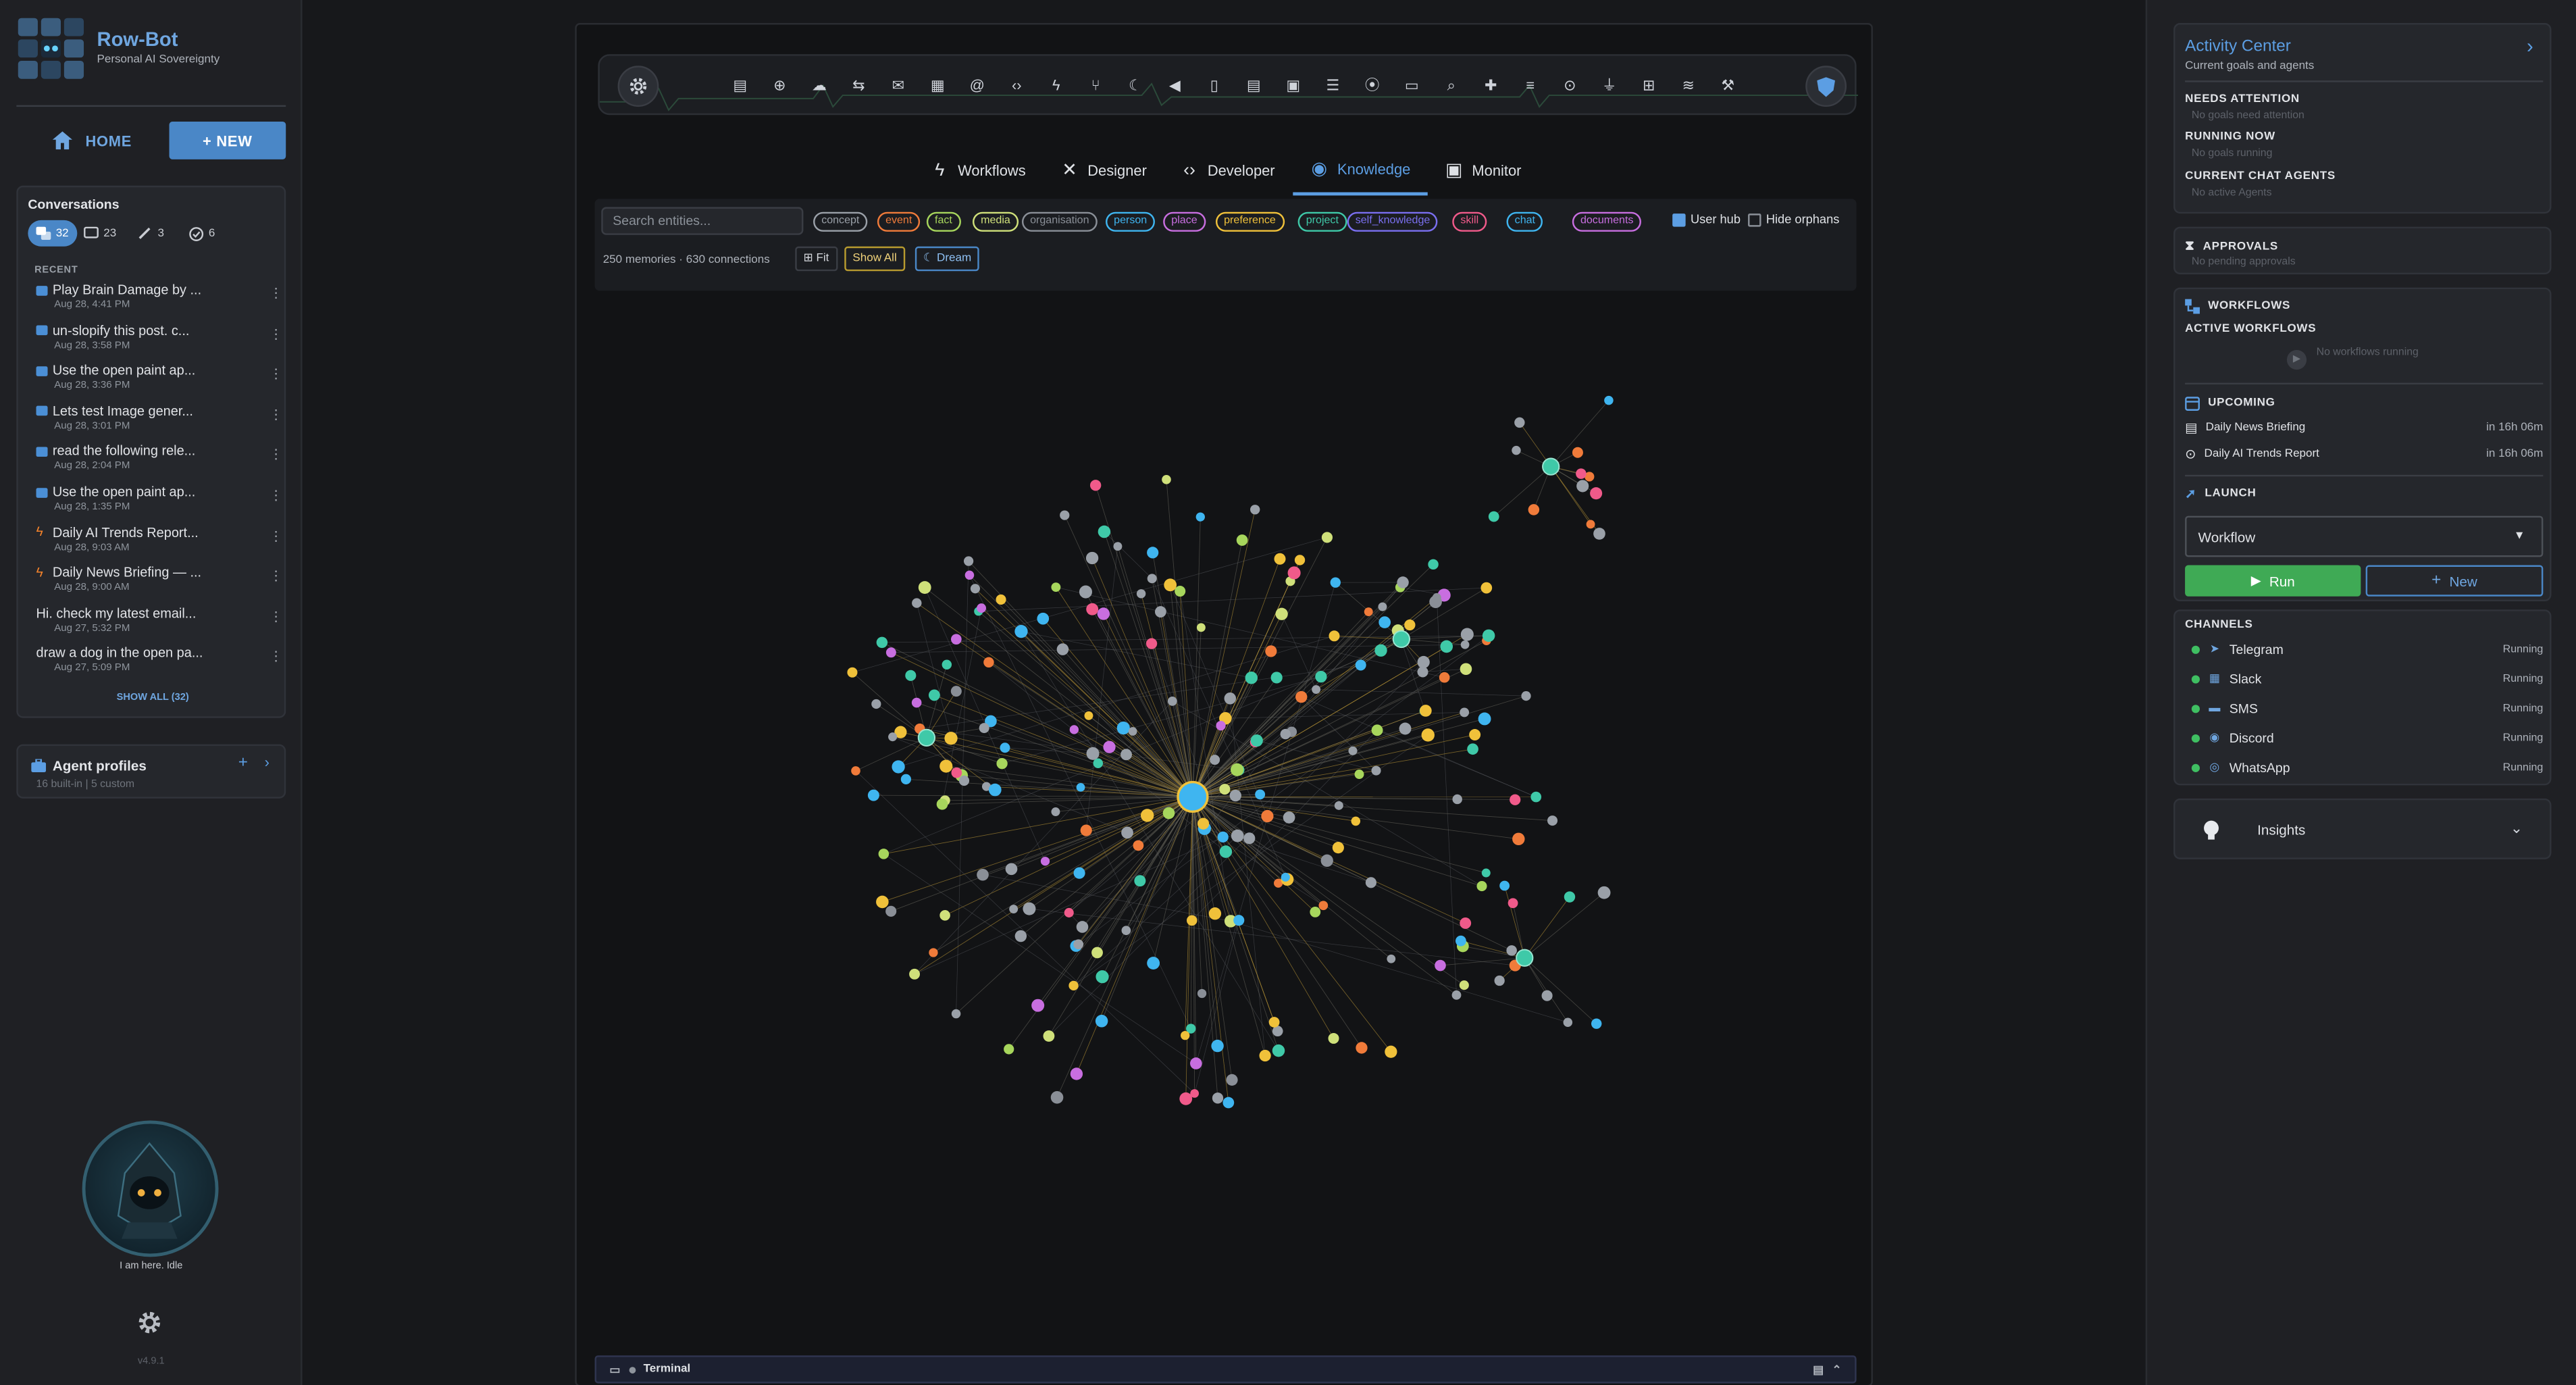 The width and height of the screenshot is (2576, 1385). What do you see at coordinates (1135, 86) in the screenshot?
I see `moon-icon: ☾` at bounding box center [1135, 86].